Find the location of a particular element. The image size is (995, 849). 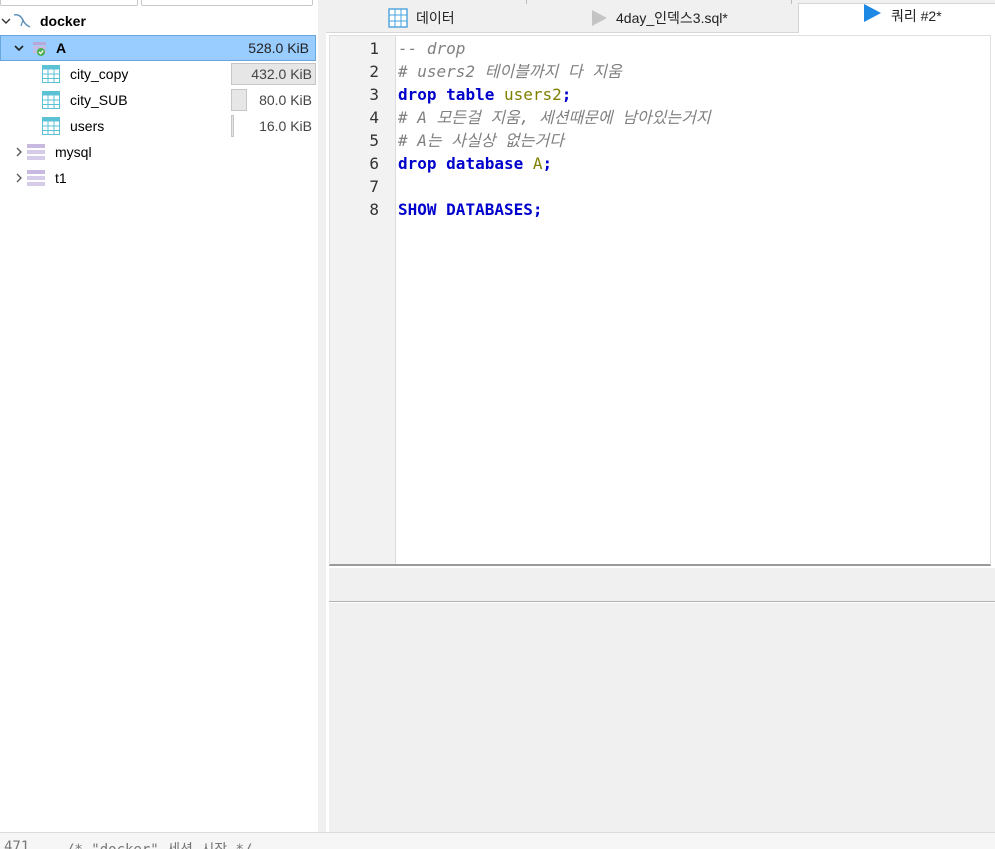

server-label: docker is located at coordinates (63, 21).